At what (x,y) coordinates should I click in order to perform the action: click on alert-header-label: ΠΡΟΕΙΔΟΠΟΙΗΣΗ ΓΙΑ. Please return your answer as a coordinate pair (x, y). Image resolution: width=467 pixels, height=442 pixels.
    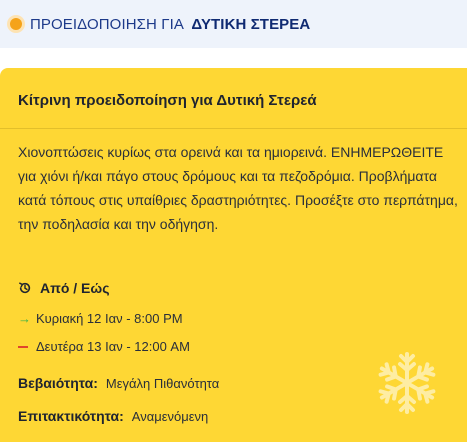
    Looking at the image, I should click on (107, 24).